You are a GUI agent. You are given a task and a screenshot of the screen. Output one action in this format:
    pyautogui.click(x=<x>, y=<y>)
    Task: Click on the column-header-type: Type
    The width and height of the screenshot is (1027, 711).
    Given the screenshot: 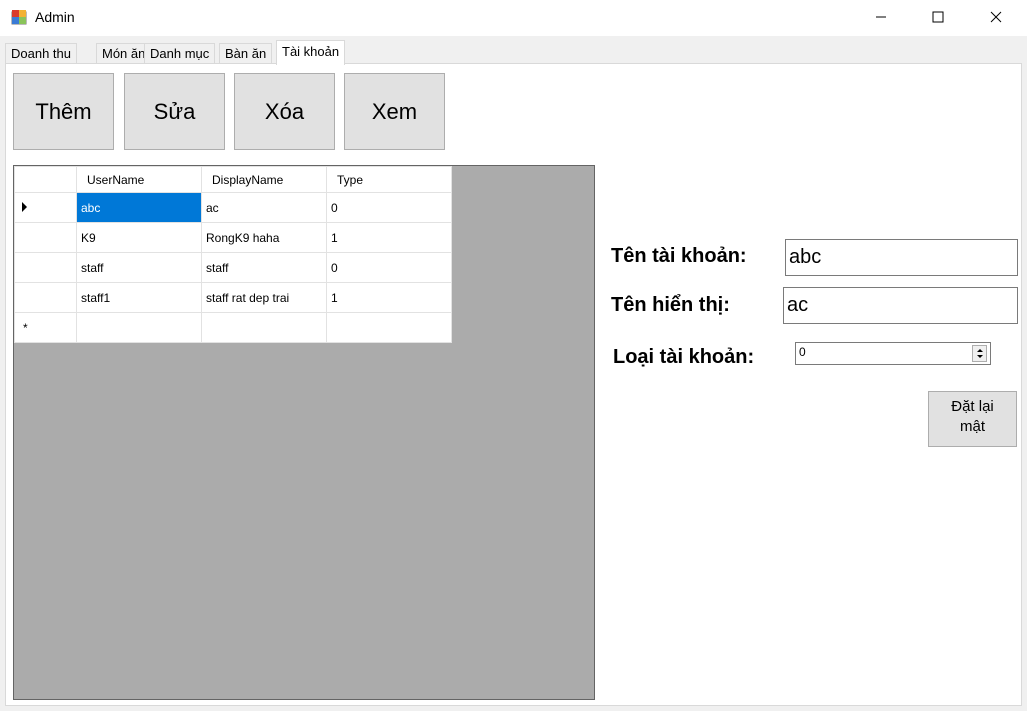 What is the action you would take?
    pyautogui.click(x=389, y=179)
    